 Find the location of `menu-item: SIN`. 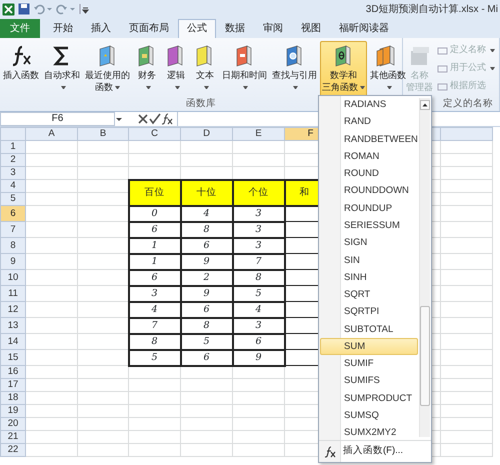

menu-item: SIN is located at coordinates (369, 260).